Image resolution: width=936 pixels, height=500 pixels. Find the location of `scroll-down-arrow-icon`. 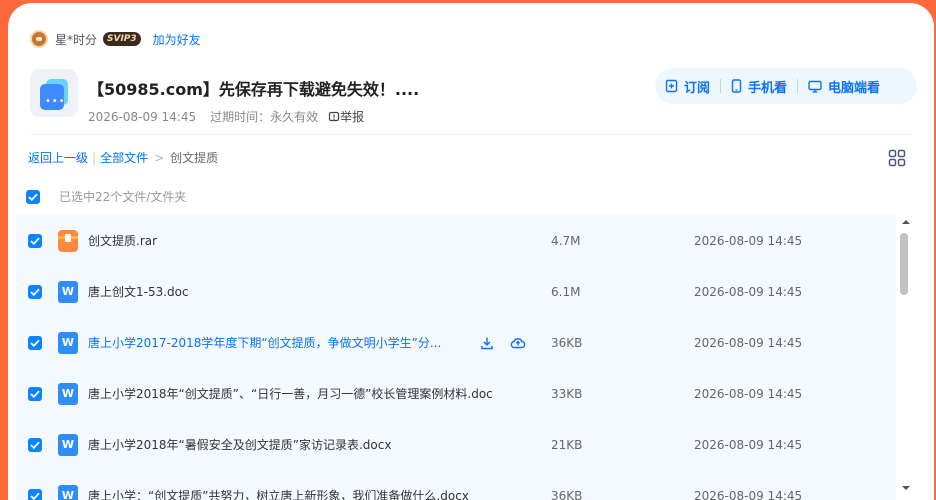

scroll-down-arrow-icon is located at coordinates (906, 488).